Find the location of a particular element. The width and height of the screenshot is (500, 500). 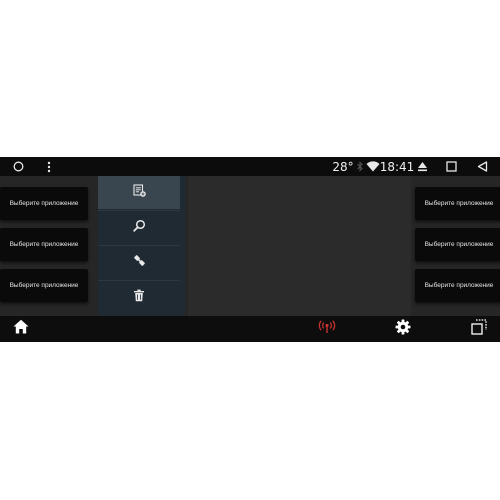

left-app-slot-1: Выберите приложение is located at coordinates (44, 203).